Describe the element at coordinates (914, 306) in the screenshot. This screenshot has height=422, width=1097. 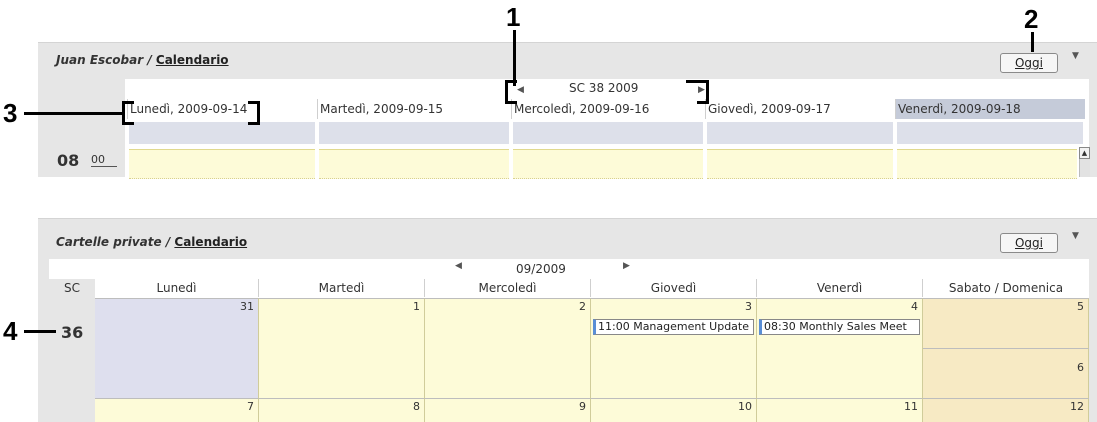
I see `day-number: 4` at that location.